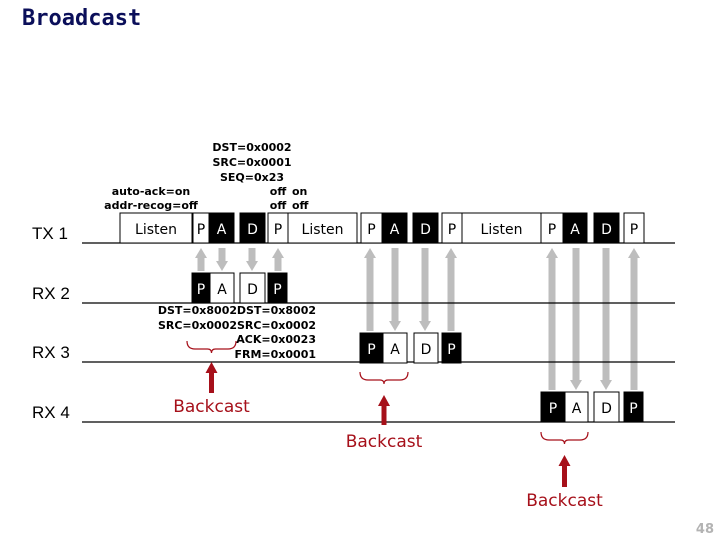 This screenshot has height=540, width=720. What do you see at coordinates (197, 325) in the screenshot?
I see `ack-src-label: SRC=0x0002` at bounding box center [197, 325].